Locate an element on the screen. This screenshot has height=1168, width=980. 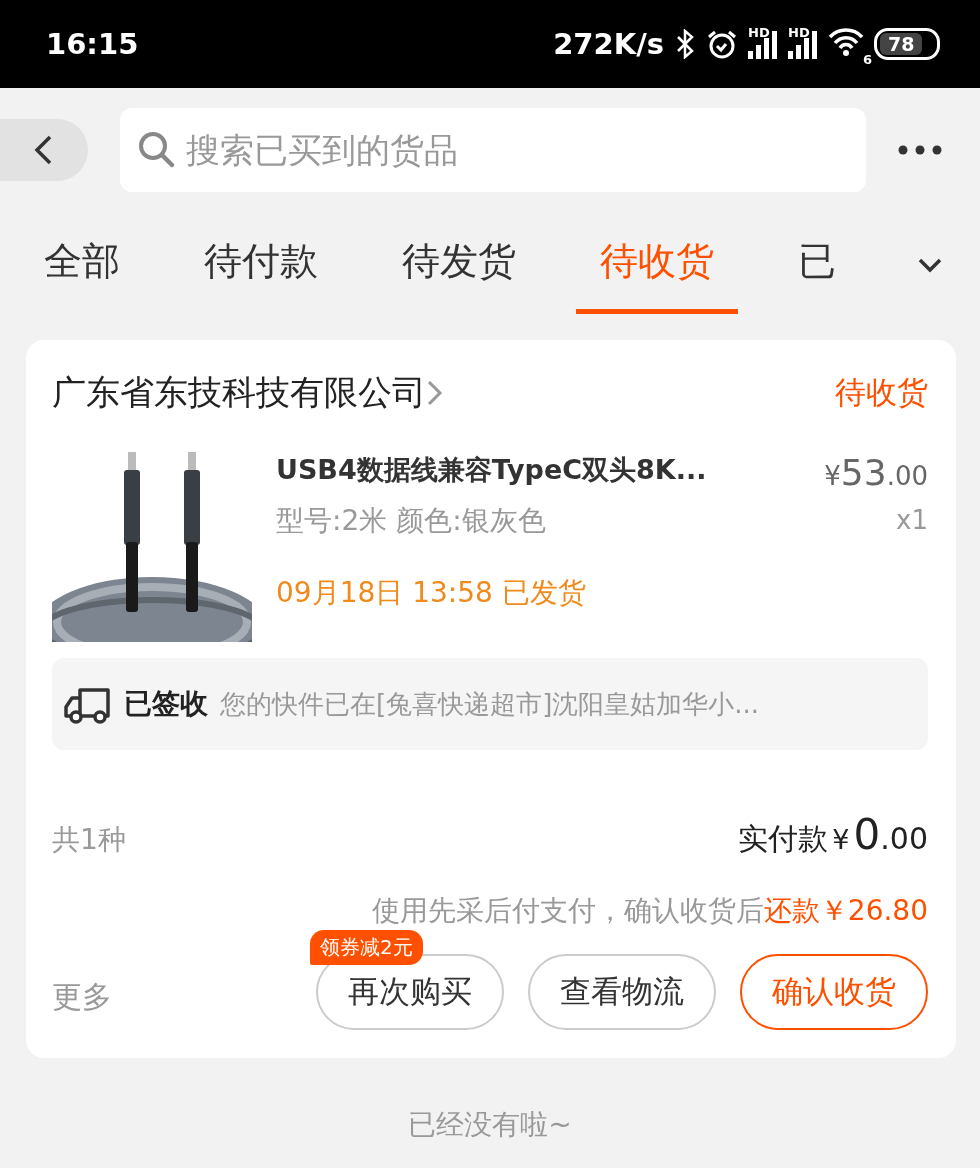
wifi-icon is located at coordinates (846, 40).